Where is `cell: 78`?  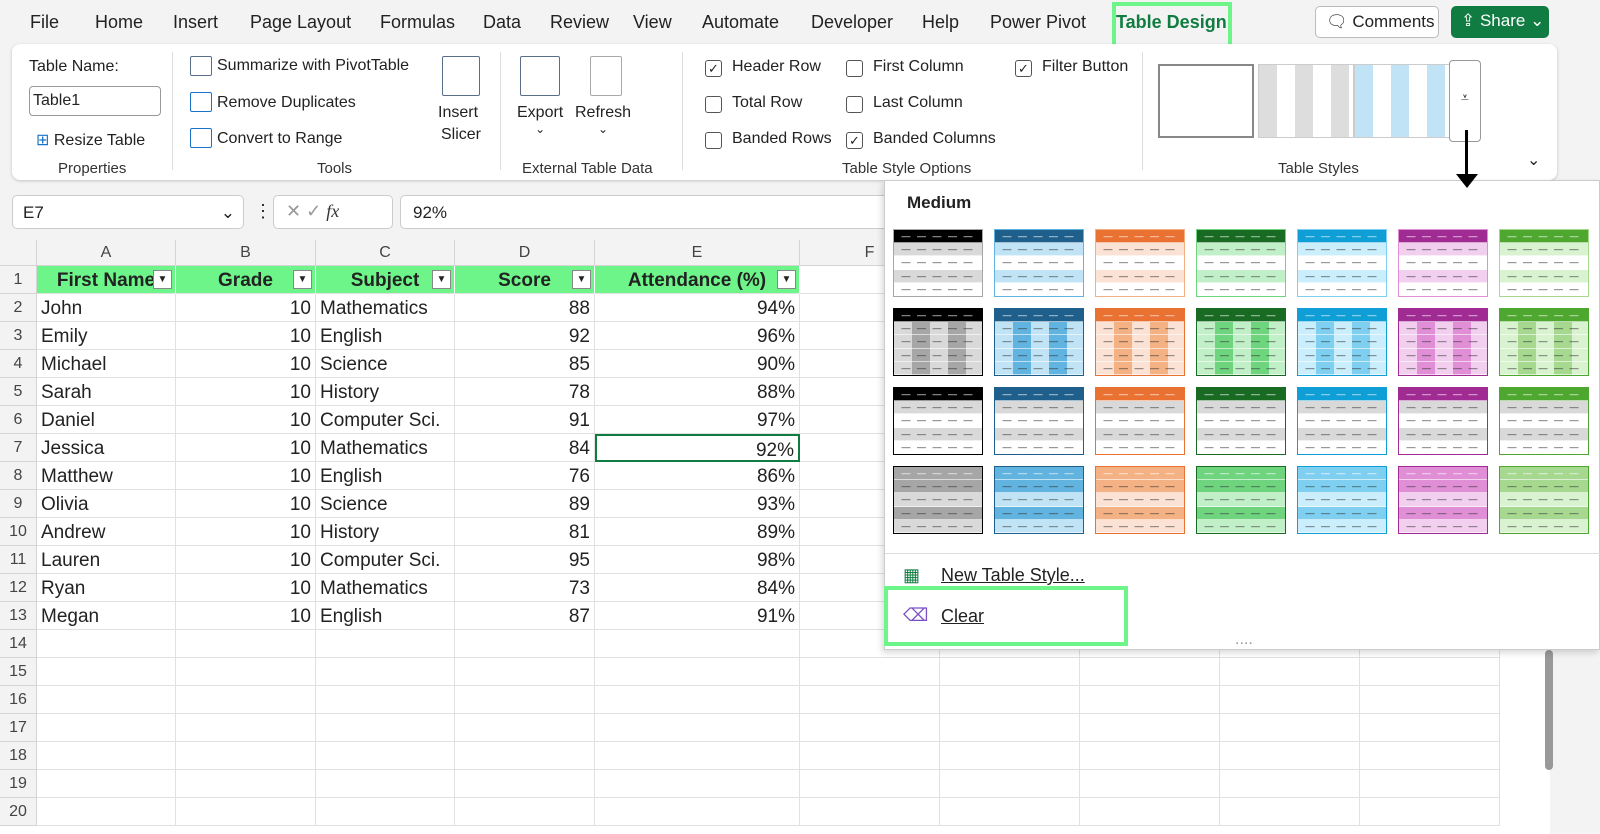 cell: 78 is located at coordinates (525, 392).